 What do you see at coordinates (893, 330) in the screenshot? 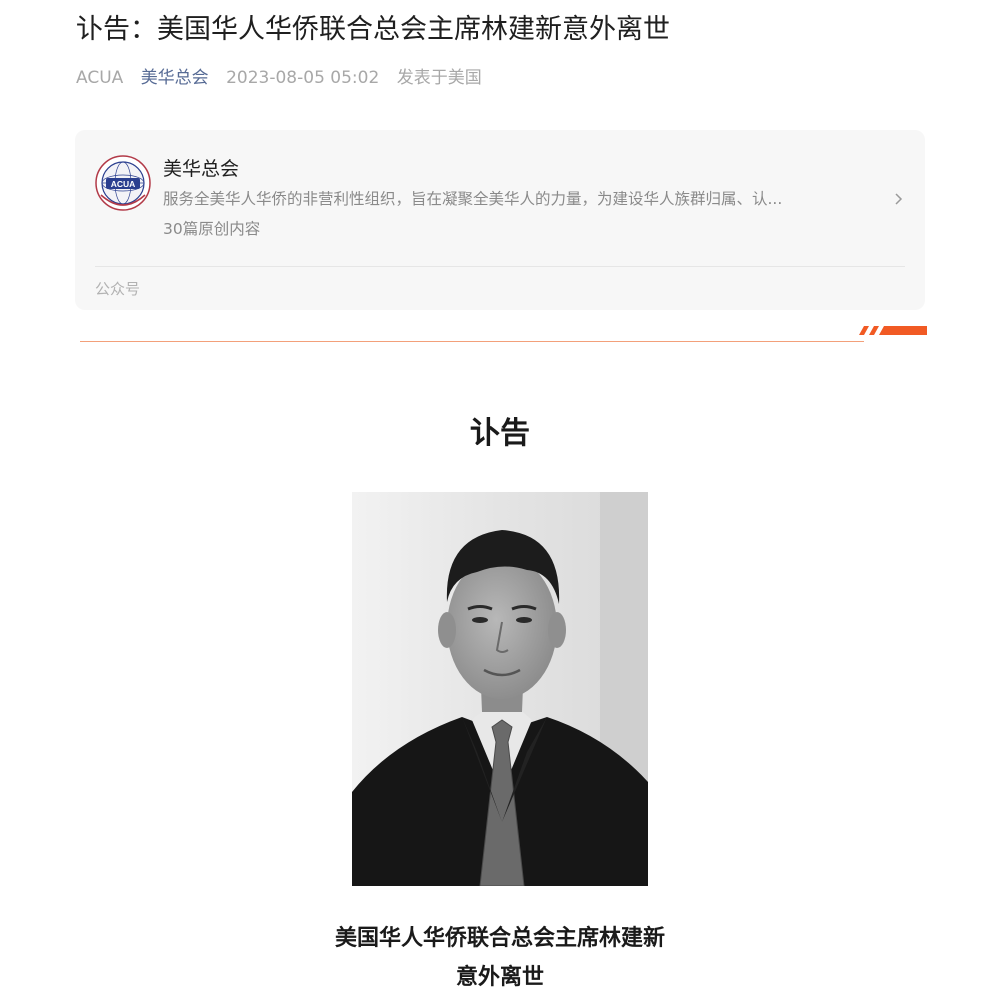
I see `orange-slash-decoration` at bounding box center [893, 330].